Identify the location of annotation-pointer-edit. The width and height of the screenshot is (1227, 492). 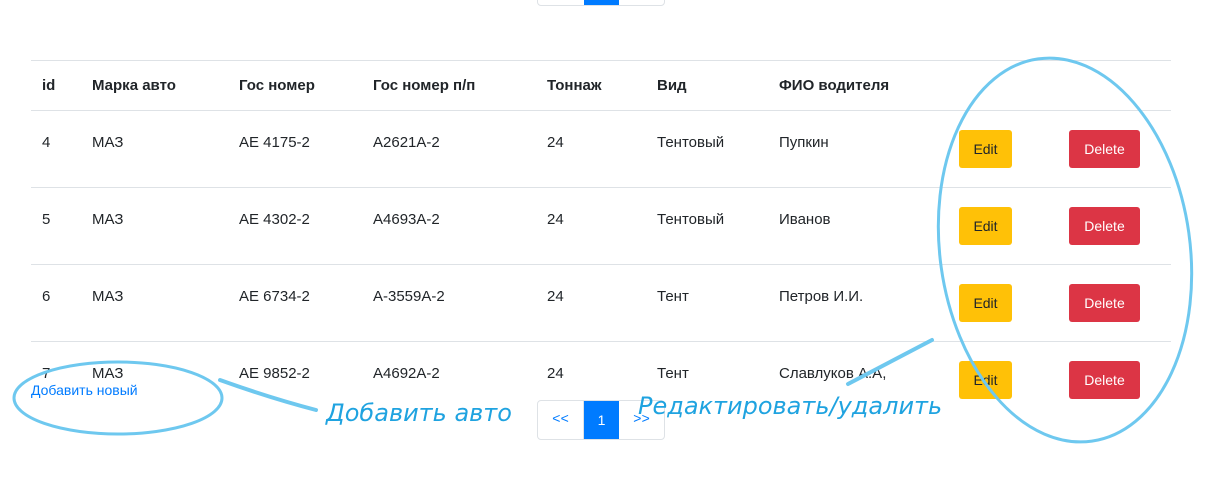
(890, 362).